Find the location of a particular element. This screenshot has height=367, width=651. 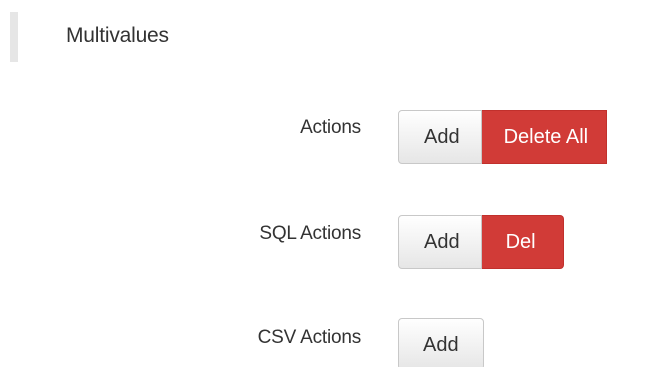

sql-actions-button-group: Add Del is located at coordinates (481, 242).